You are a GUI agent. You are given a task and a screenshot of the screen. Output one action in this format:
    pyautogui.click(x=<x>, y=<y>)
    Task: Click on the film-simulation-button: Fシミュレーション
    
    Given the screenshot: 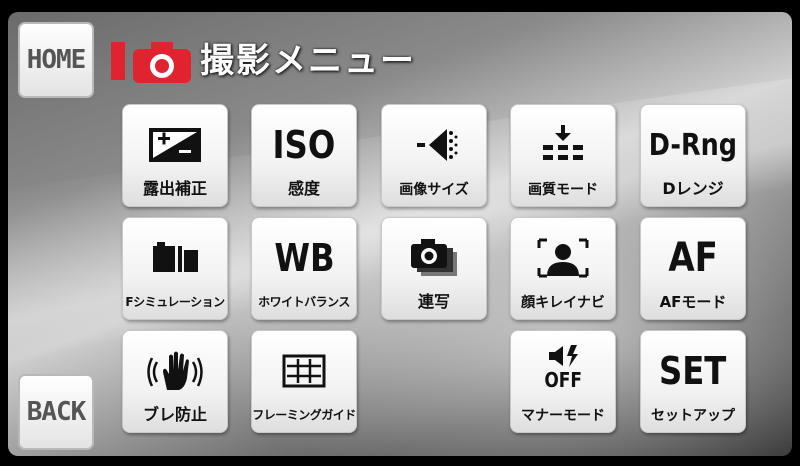 What is the action you would take?
    pyautogui.click(x=175, y=268)
    